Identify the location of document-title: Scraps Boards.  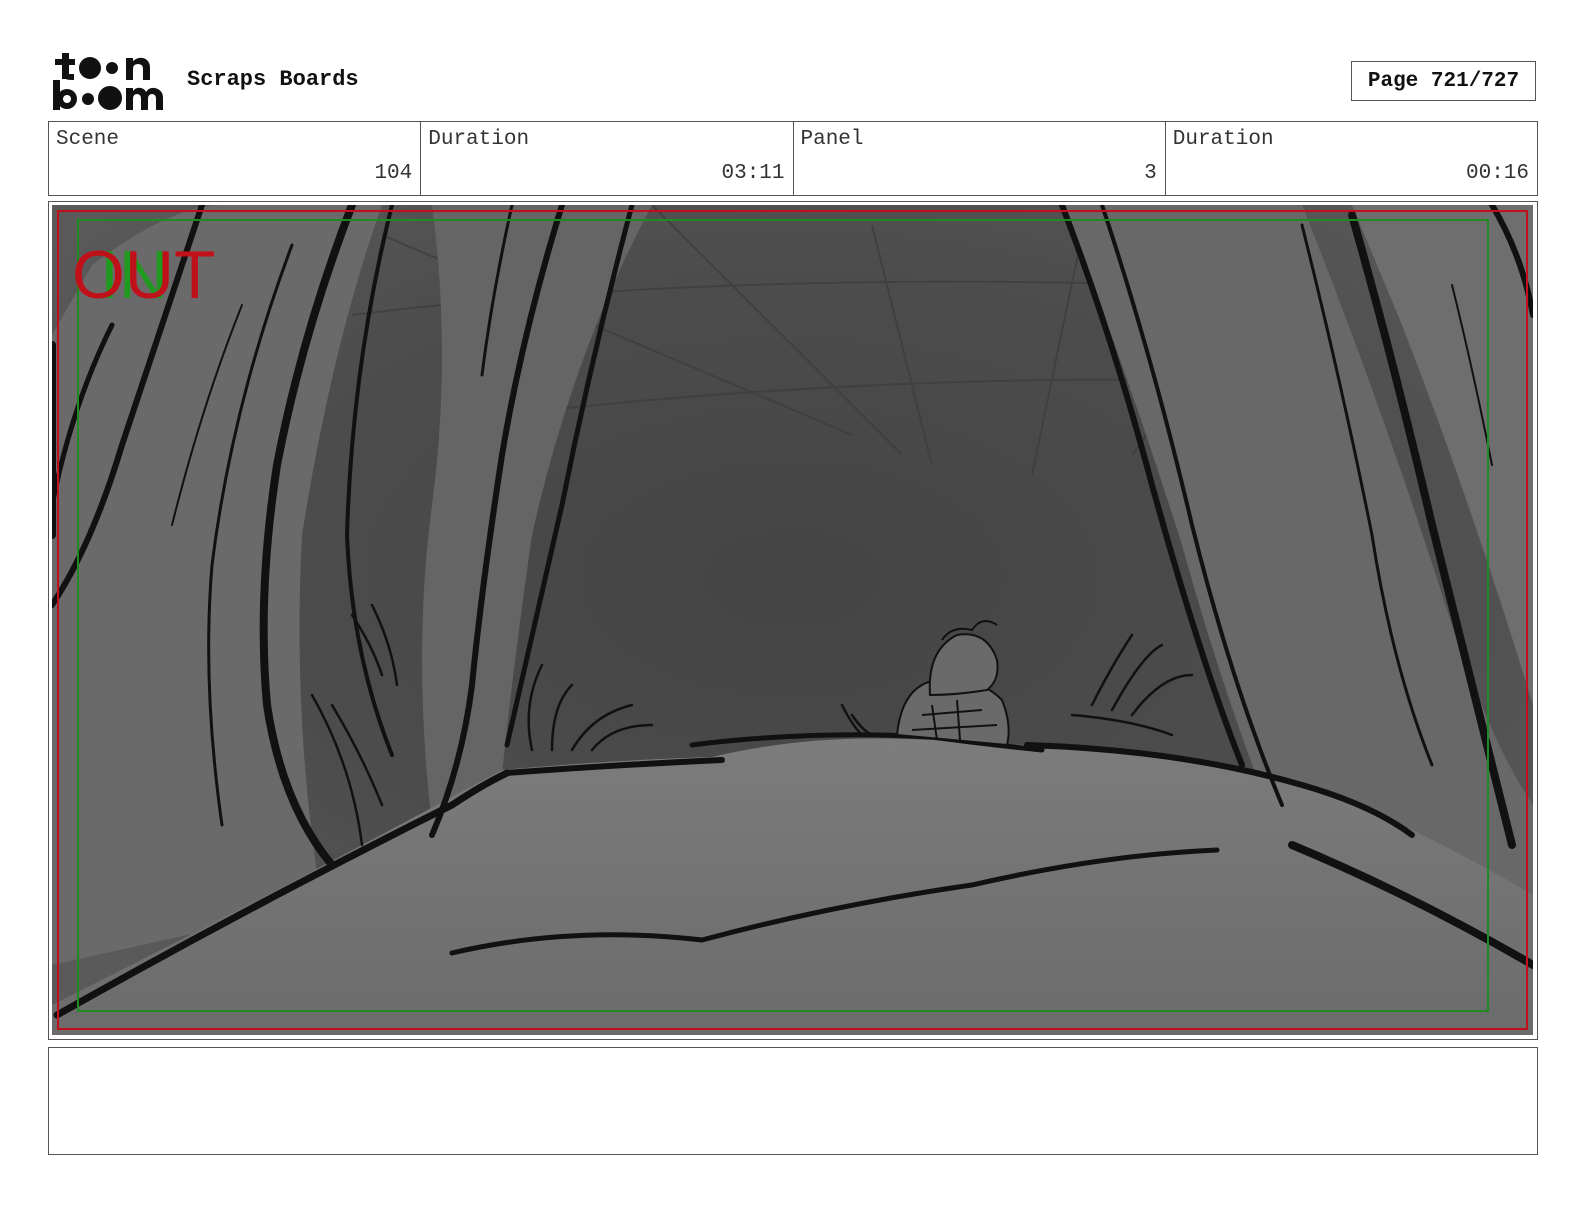
(273, 79).